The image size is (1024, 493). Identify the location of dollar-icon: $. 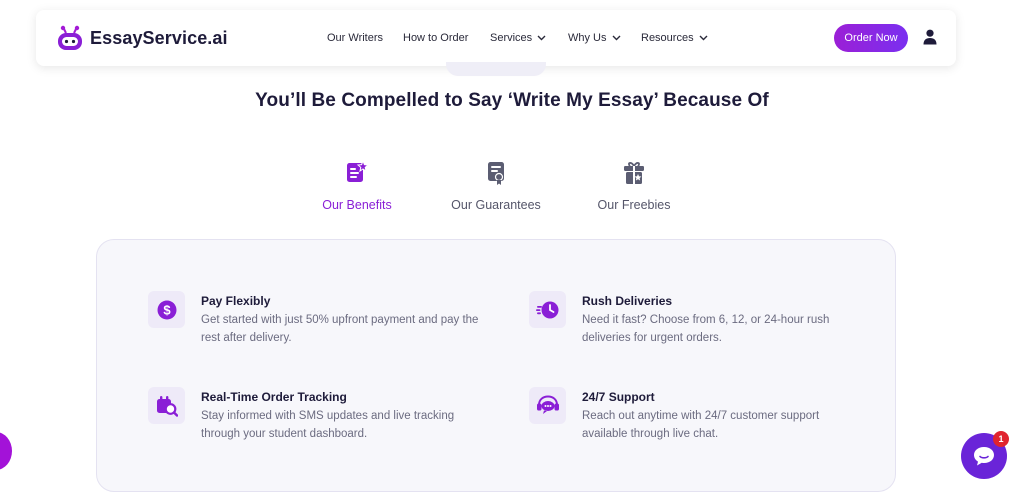
(166, 309).